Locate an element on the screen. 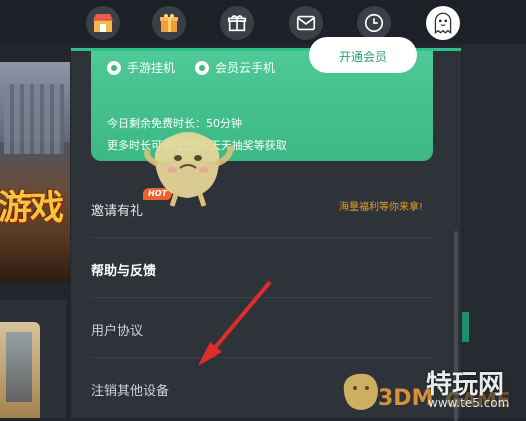 The height and width of the screenshot is (421, 526). top-toolbar is located at coordinates (263, 22).